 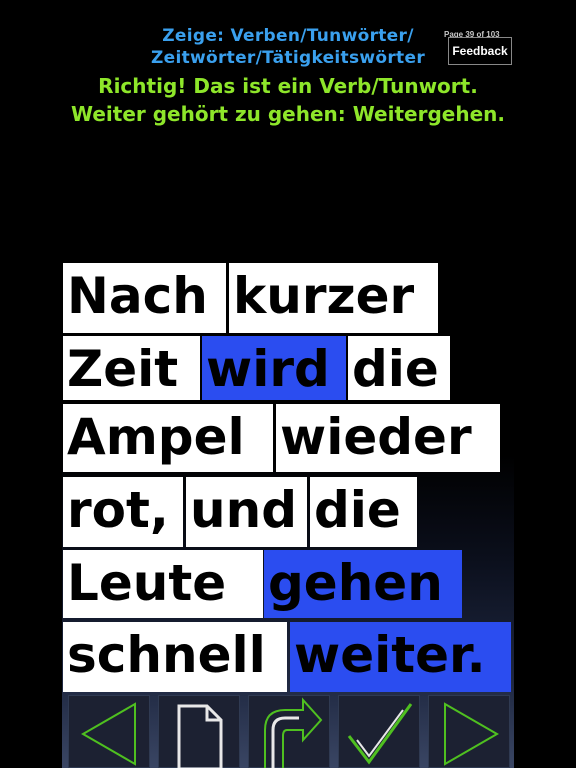 I want to click on word-tile: Nach, so click(x=144, y=298).